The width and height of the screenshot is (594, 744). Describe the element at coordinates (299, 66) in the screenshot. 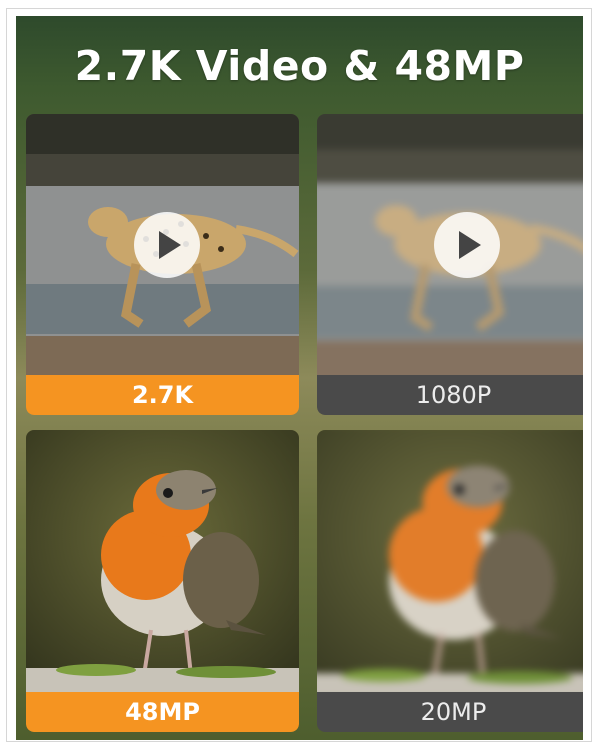

I see `banner-title: 2.7K Video & 48MP` at that location.